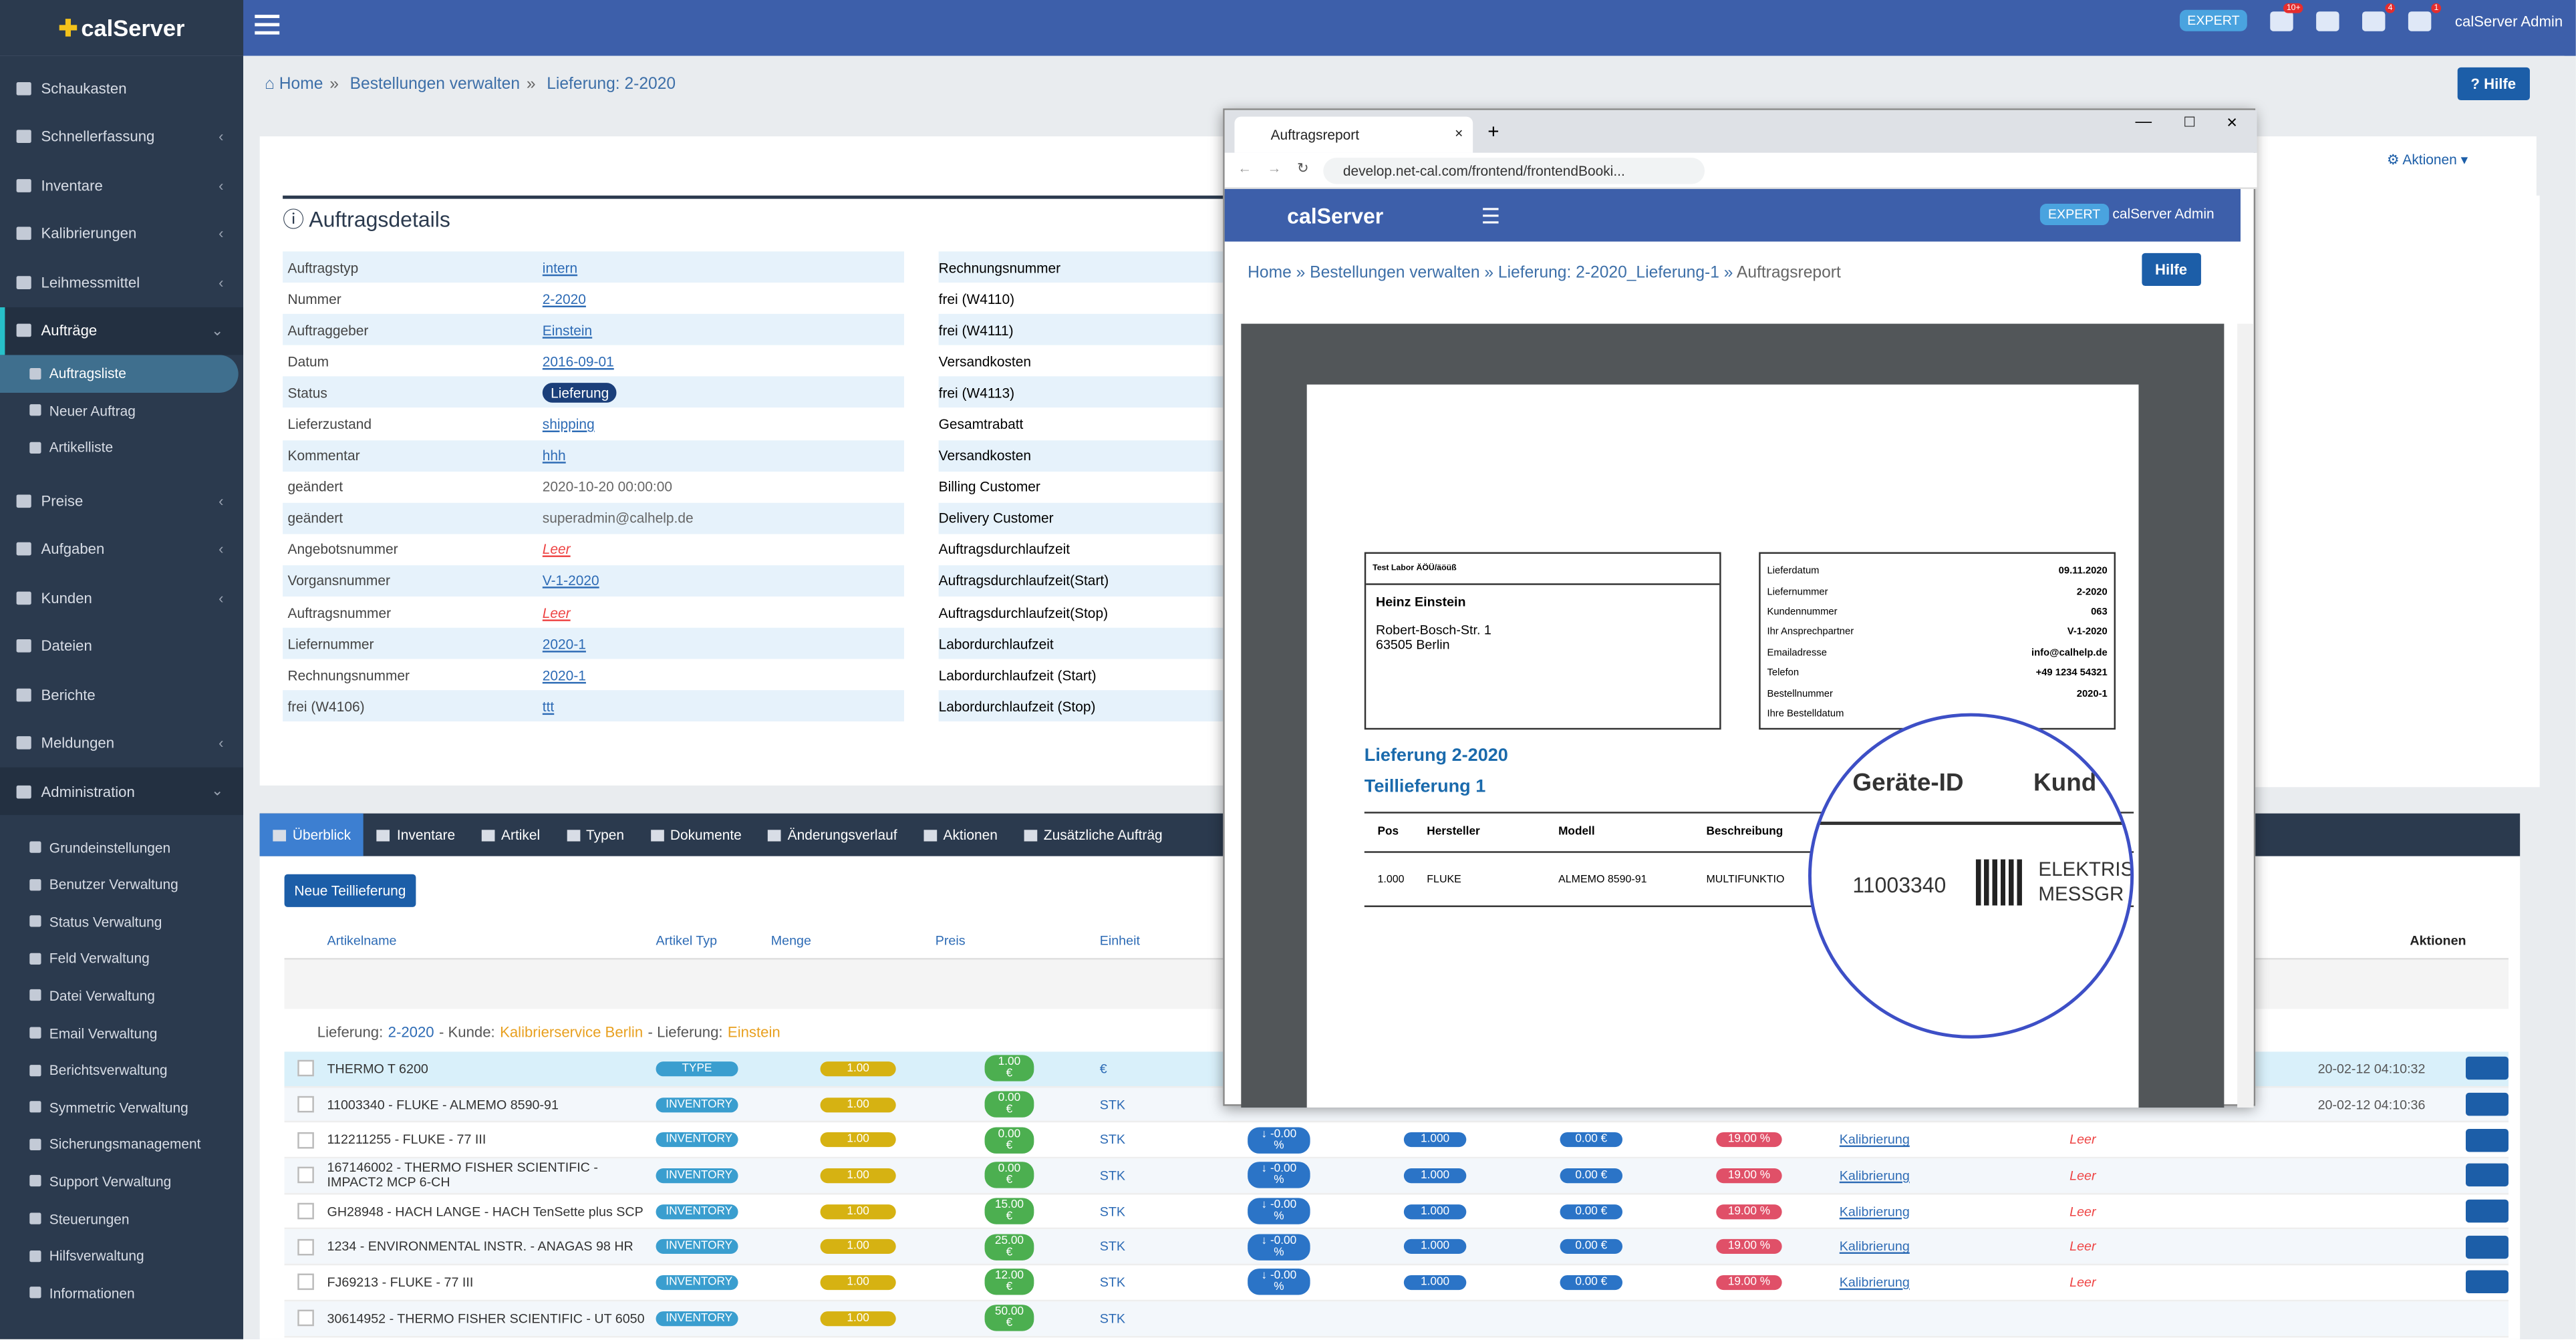  I want to click on sidebar-item-berichte: Berichte, so click(121, 695).